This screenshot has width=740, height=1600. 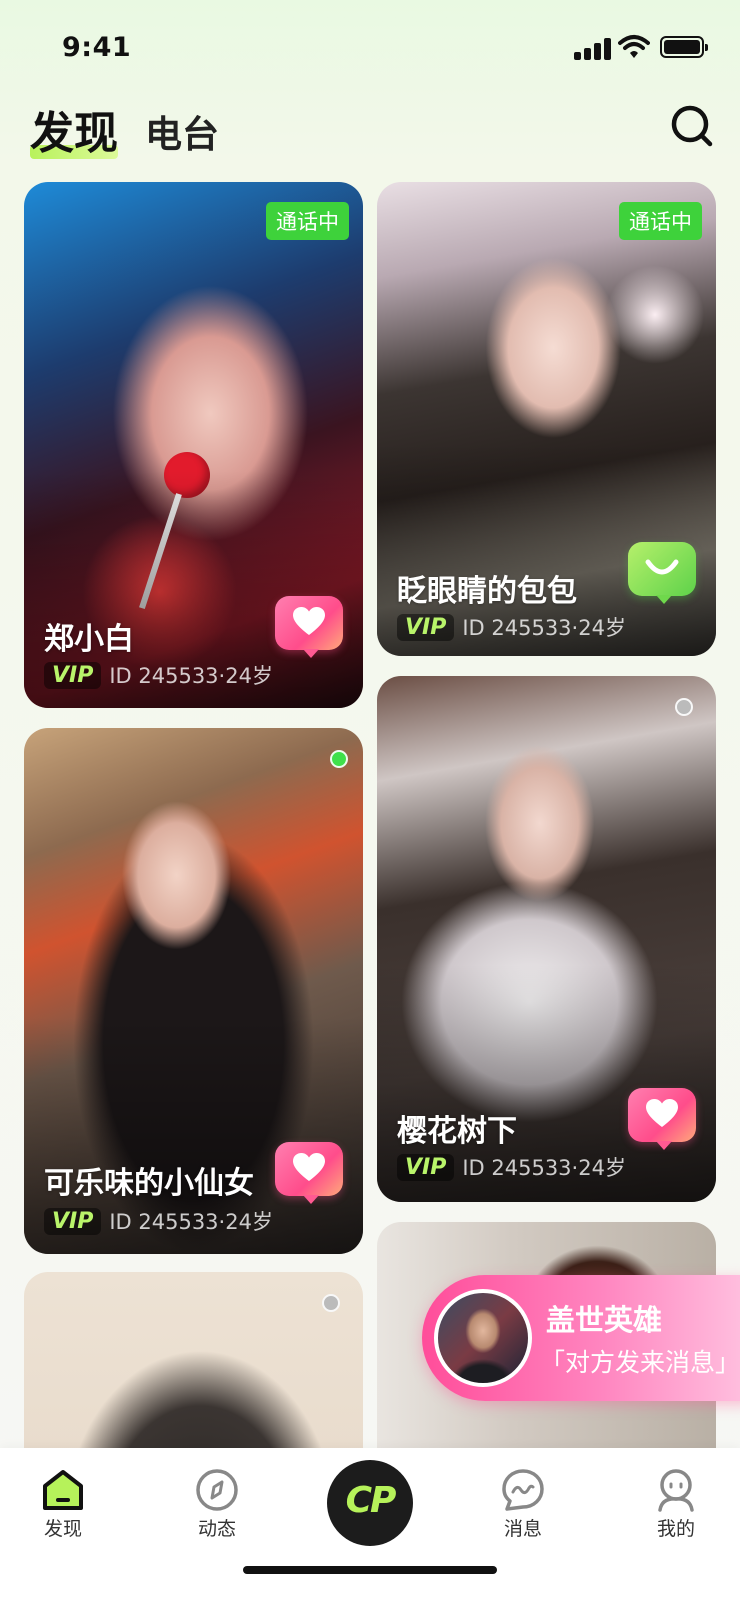 What do you see at coordinates (371, 1500) in the screenshot?
I see `cp-icon: CP` at bounding box center [371, 1500].